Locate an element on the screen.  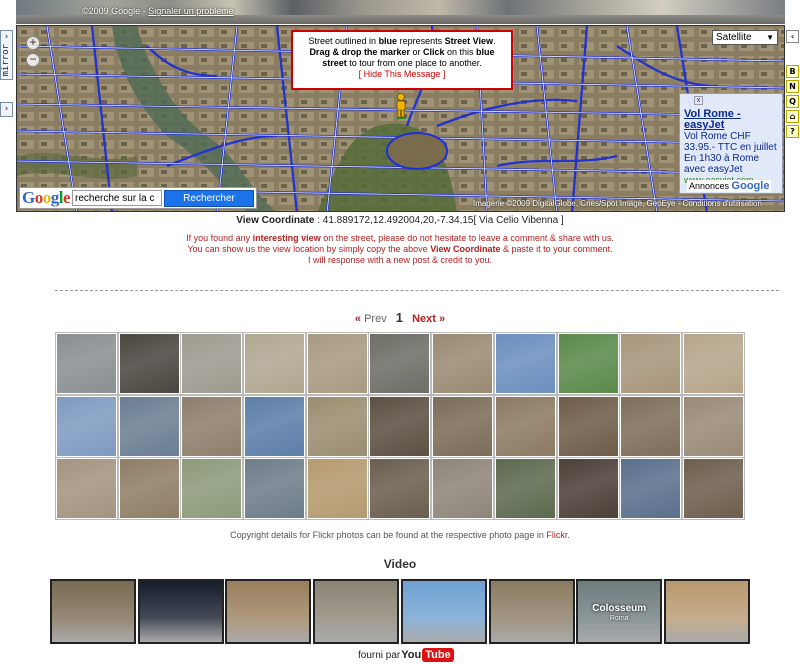
info-text-2d: on this is located at coordinates (460, 52).